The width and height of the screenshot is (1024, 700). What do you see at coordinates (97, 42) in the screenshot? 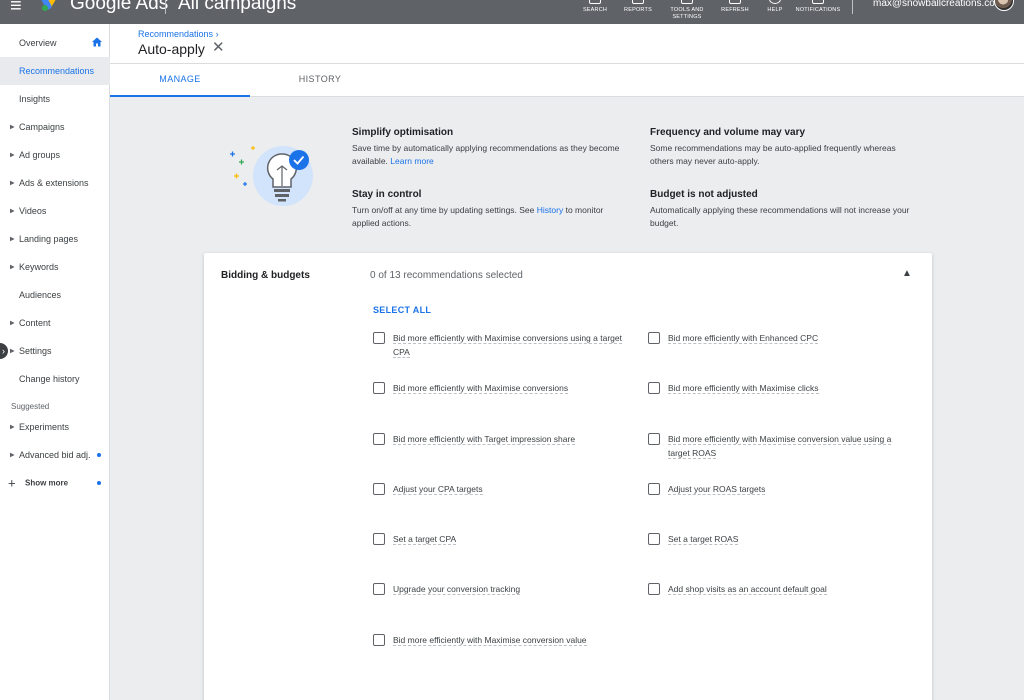
I see `home-icon` at bounding box center [97, 42].